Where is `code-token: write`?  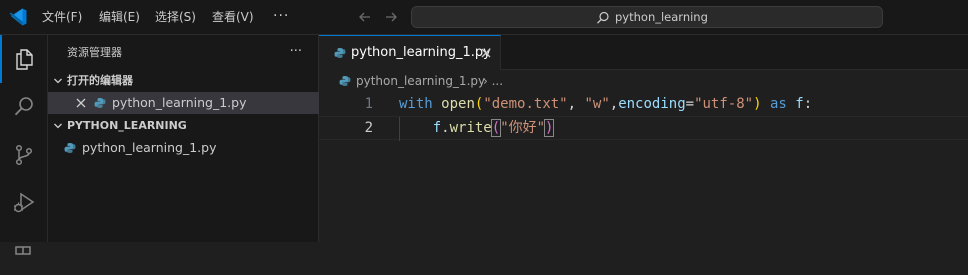
code-token: write is located at coordinates (470, 128).